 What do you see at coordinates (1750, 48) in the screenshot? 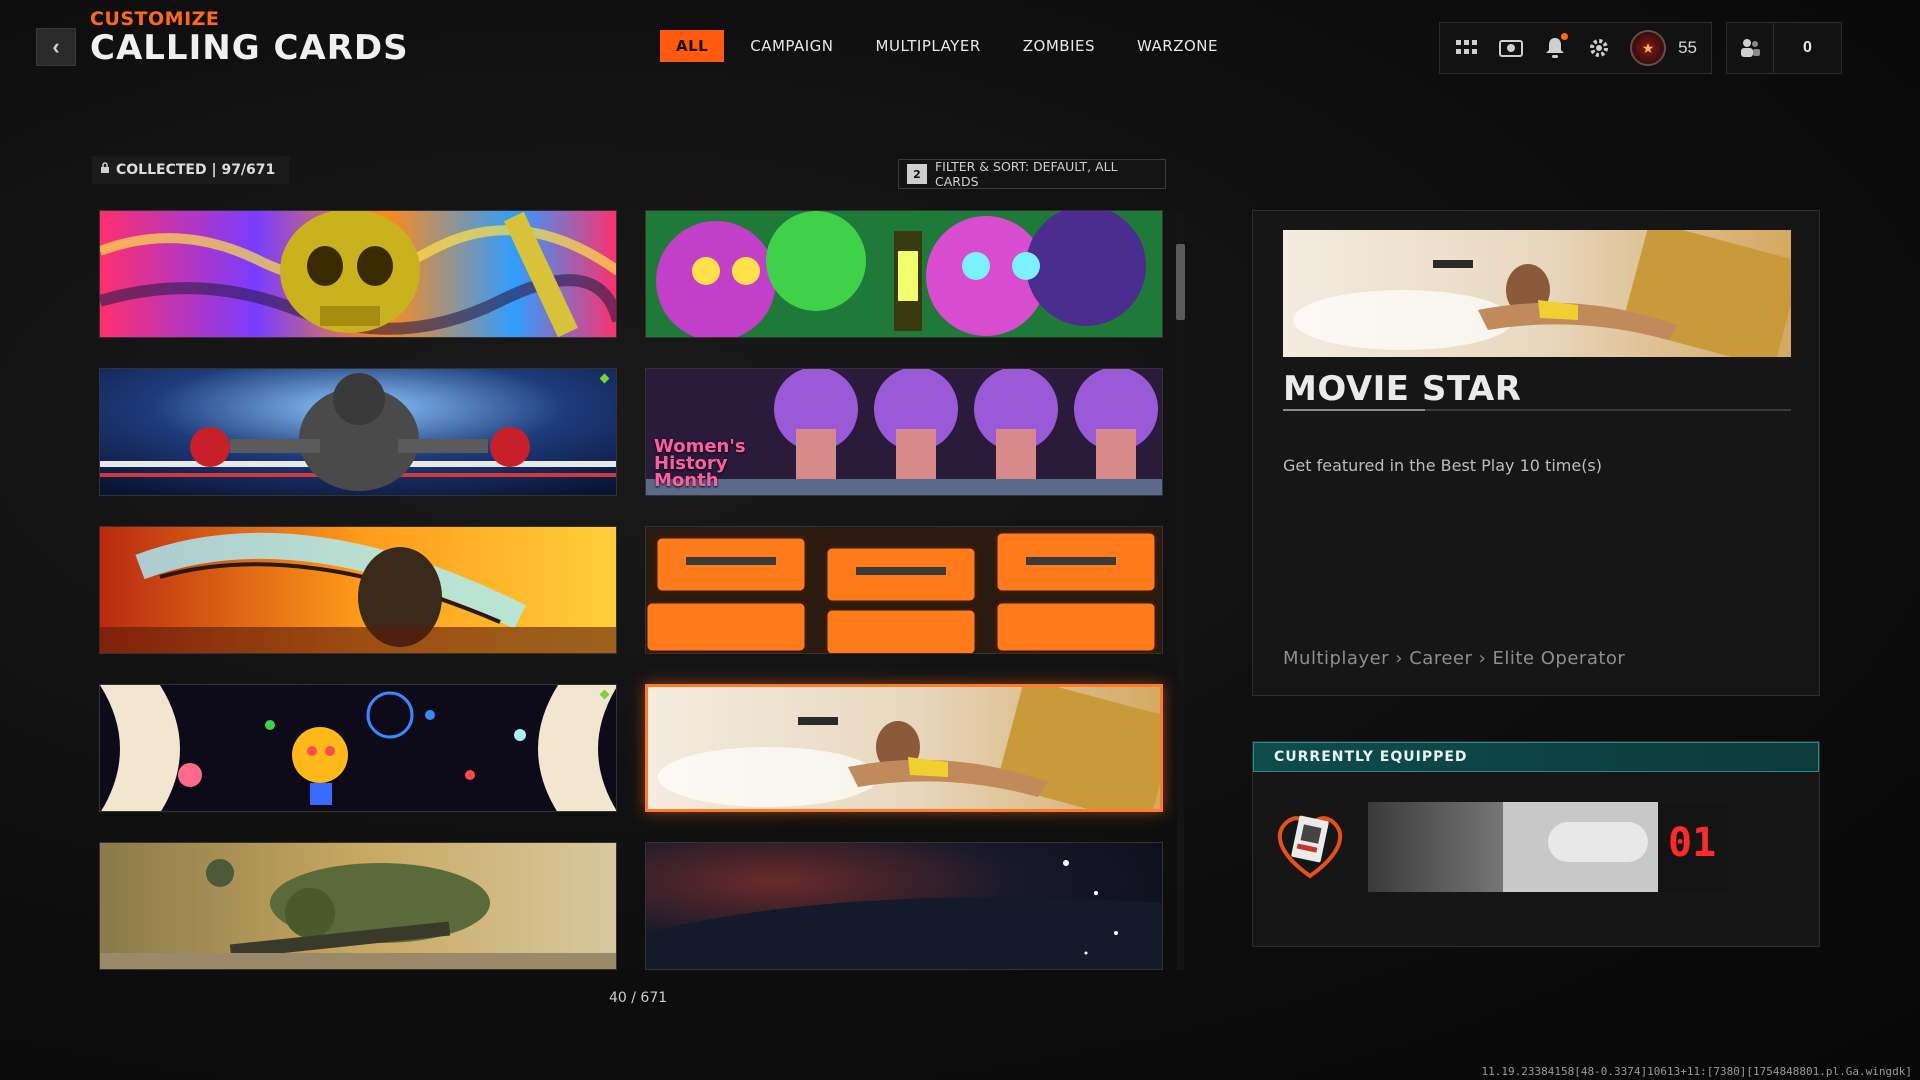
I see `friends-icon` at bounding box center [1750, 48].